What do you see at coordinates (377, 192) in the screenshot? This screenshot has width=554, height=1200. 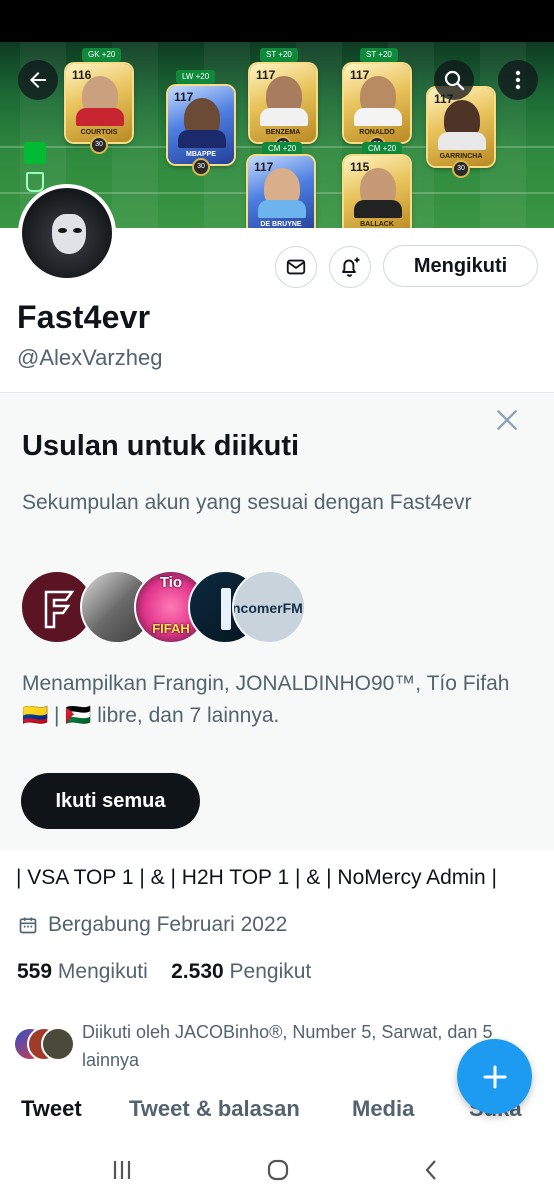 I see `player-card: 115 BALLACK 30` at bounding box center [377, 192].